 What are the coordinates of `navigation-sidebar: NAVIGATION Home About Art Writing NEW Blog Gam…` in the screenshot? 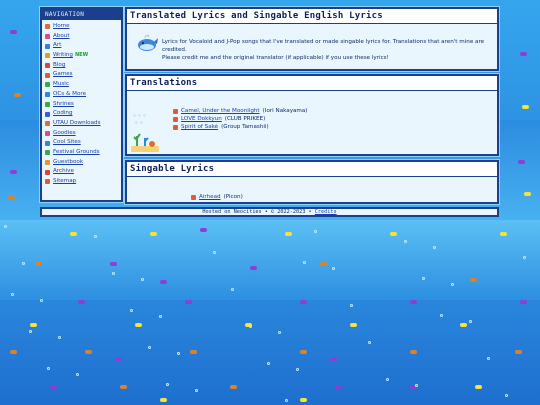 It's located at (81, 104).